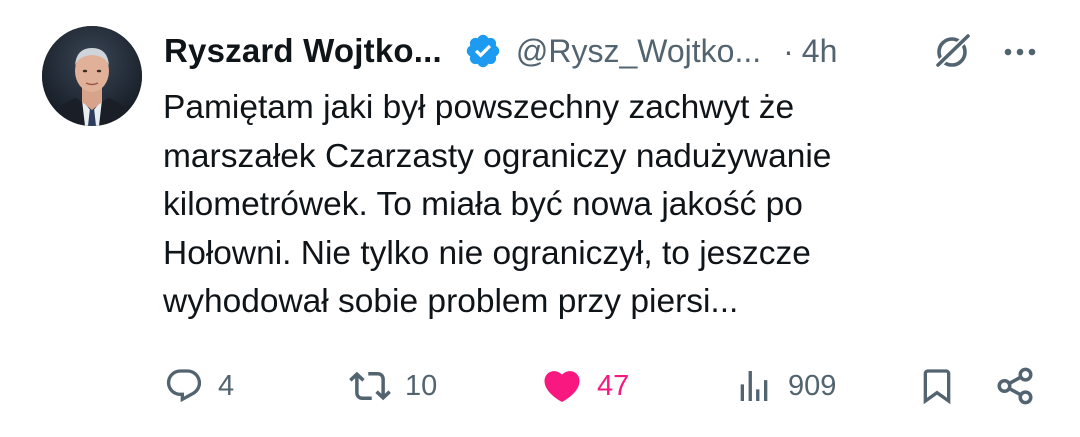  Describe the element at coordinates (1020, 52) in the screenshot. I see `more-icon` at that location.